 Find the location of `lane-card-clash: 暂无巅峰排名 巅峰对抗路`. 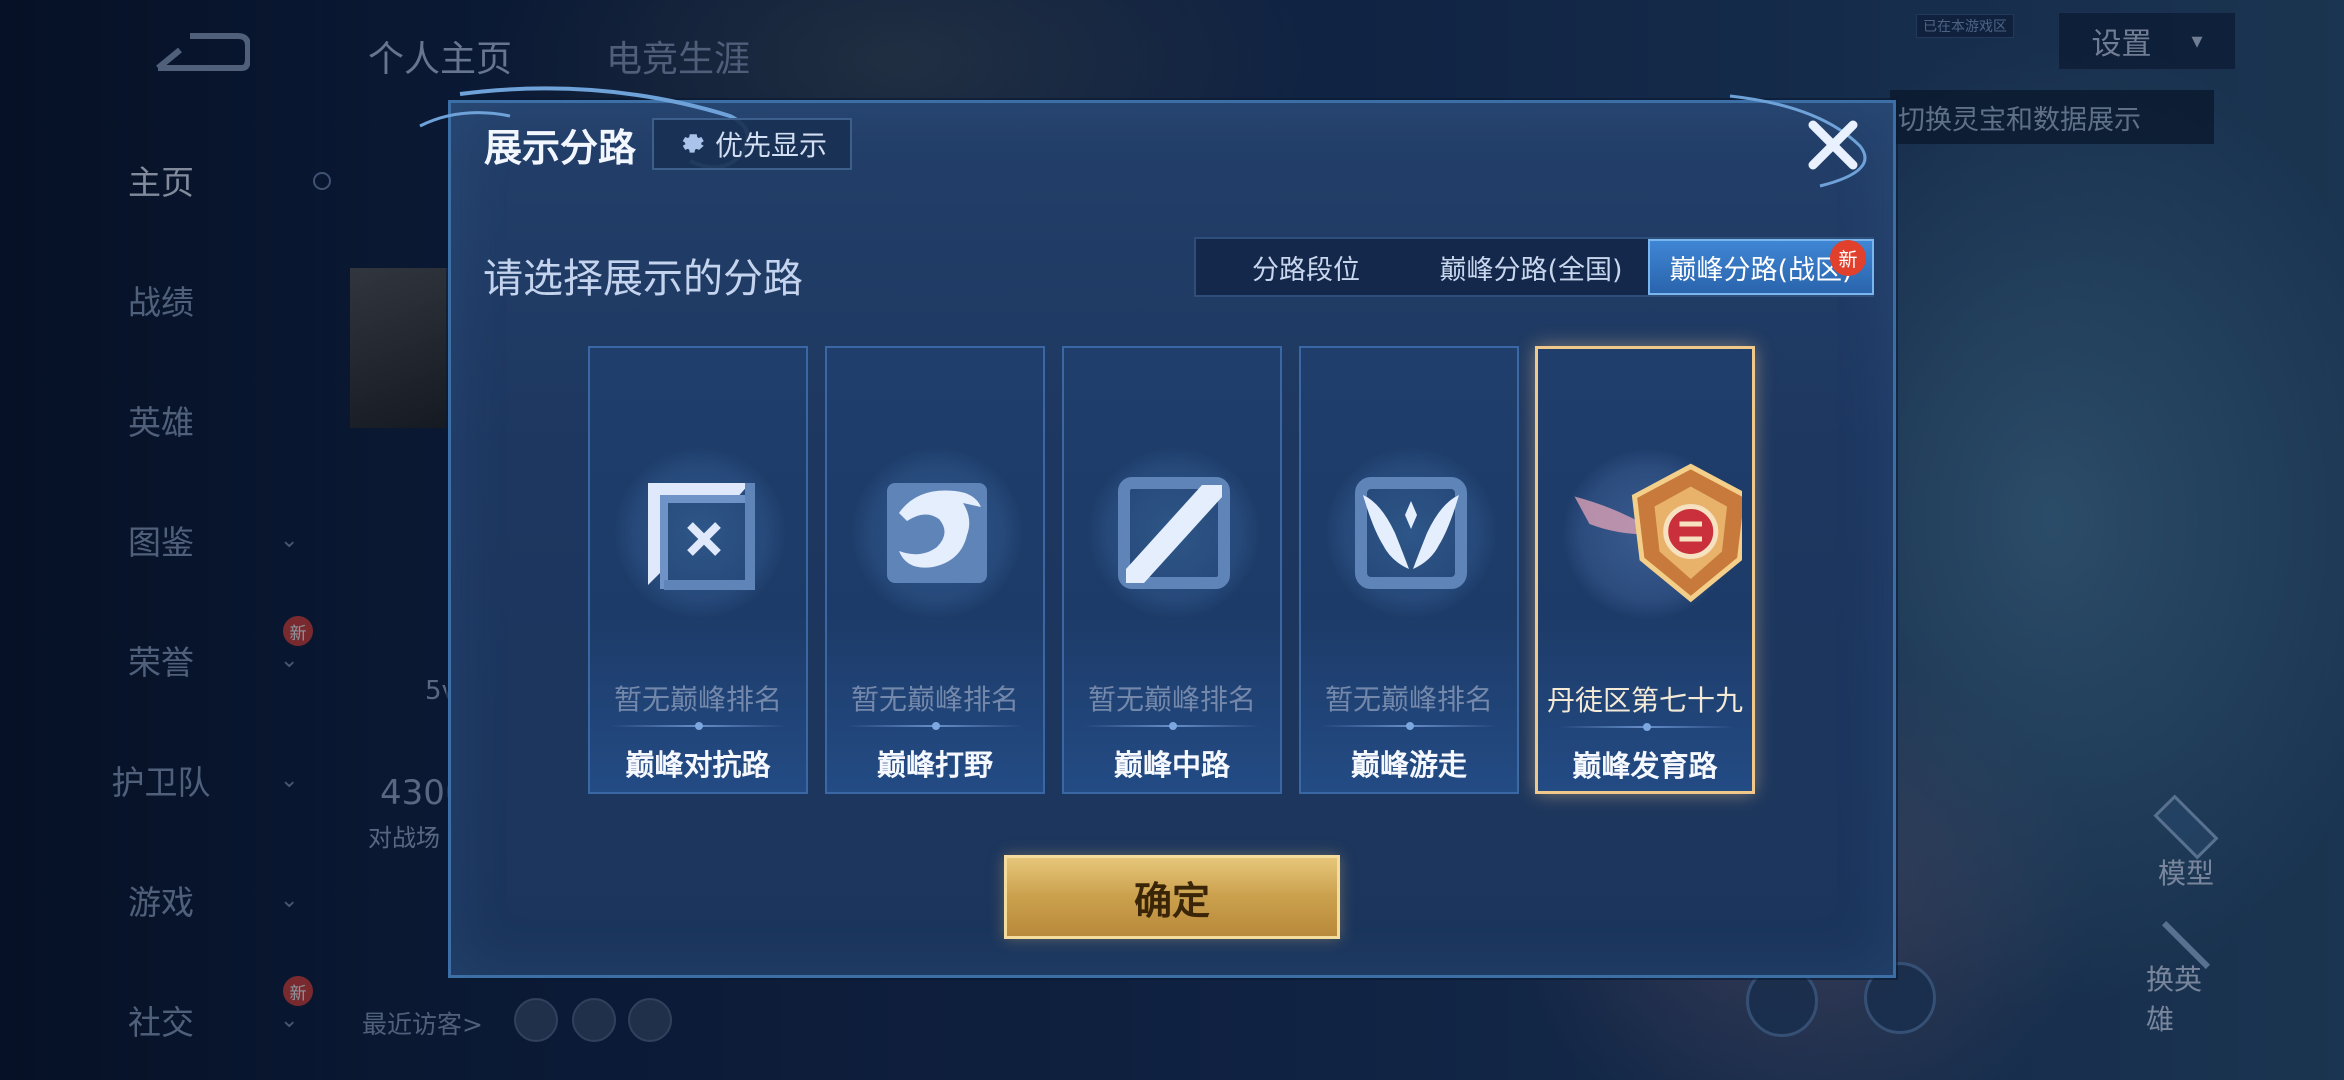

lane-card-clash: 暂无巅峰排名 巅峰对抗路 is located at coordinates (698, 570).